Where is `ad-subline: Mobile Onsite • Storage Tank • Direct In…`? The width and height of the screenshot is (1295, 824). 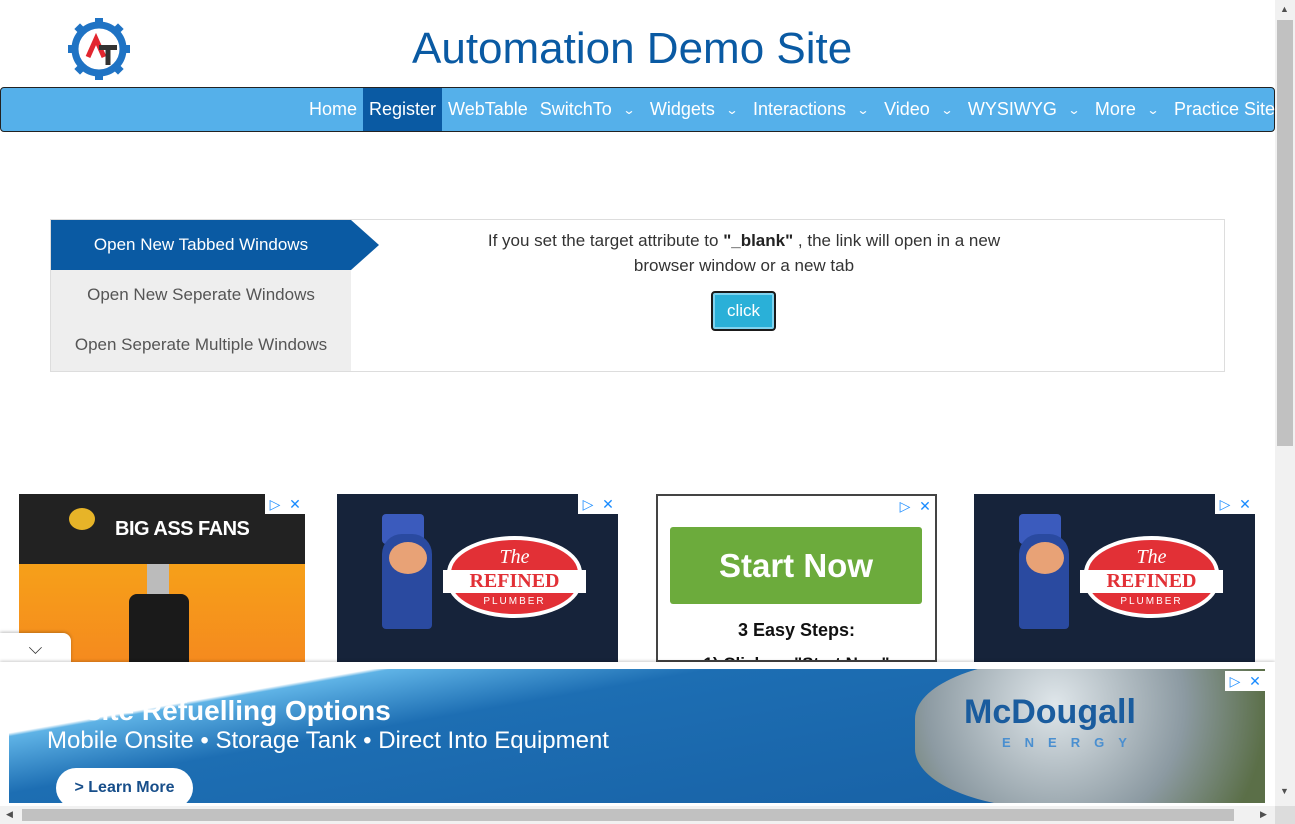 ad-subline: Mobile Onsite • Storage Tank • Direct In… is located at coordinates (328, 740).